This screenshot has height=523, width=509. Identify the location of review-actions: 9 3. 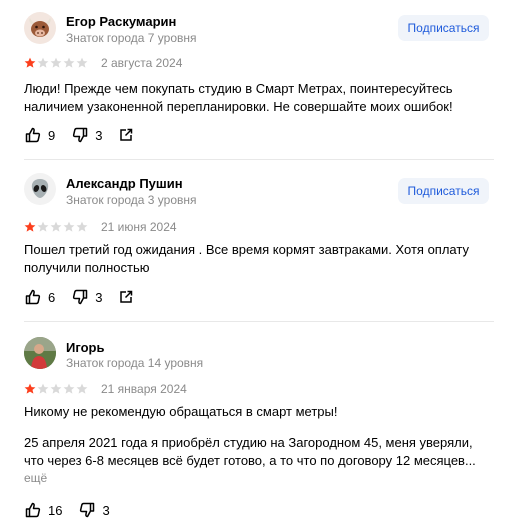
(79, 135).